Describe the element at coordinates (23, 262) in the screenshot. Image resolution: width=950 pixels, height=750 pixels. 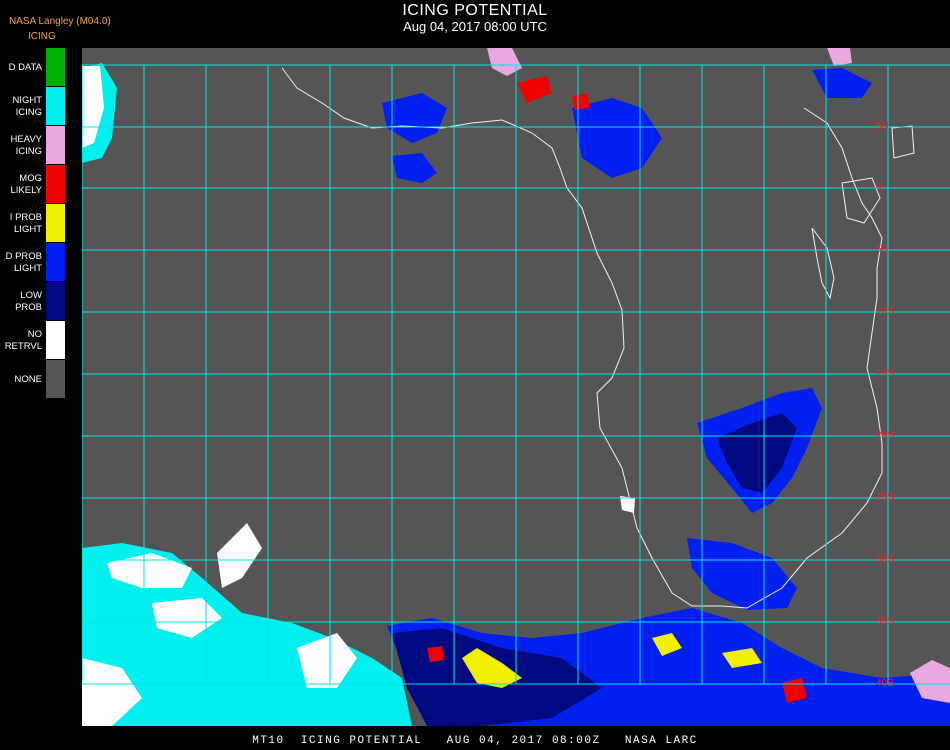
I see `legend-label: D PROB LIGHT` at that location.